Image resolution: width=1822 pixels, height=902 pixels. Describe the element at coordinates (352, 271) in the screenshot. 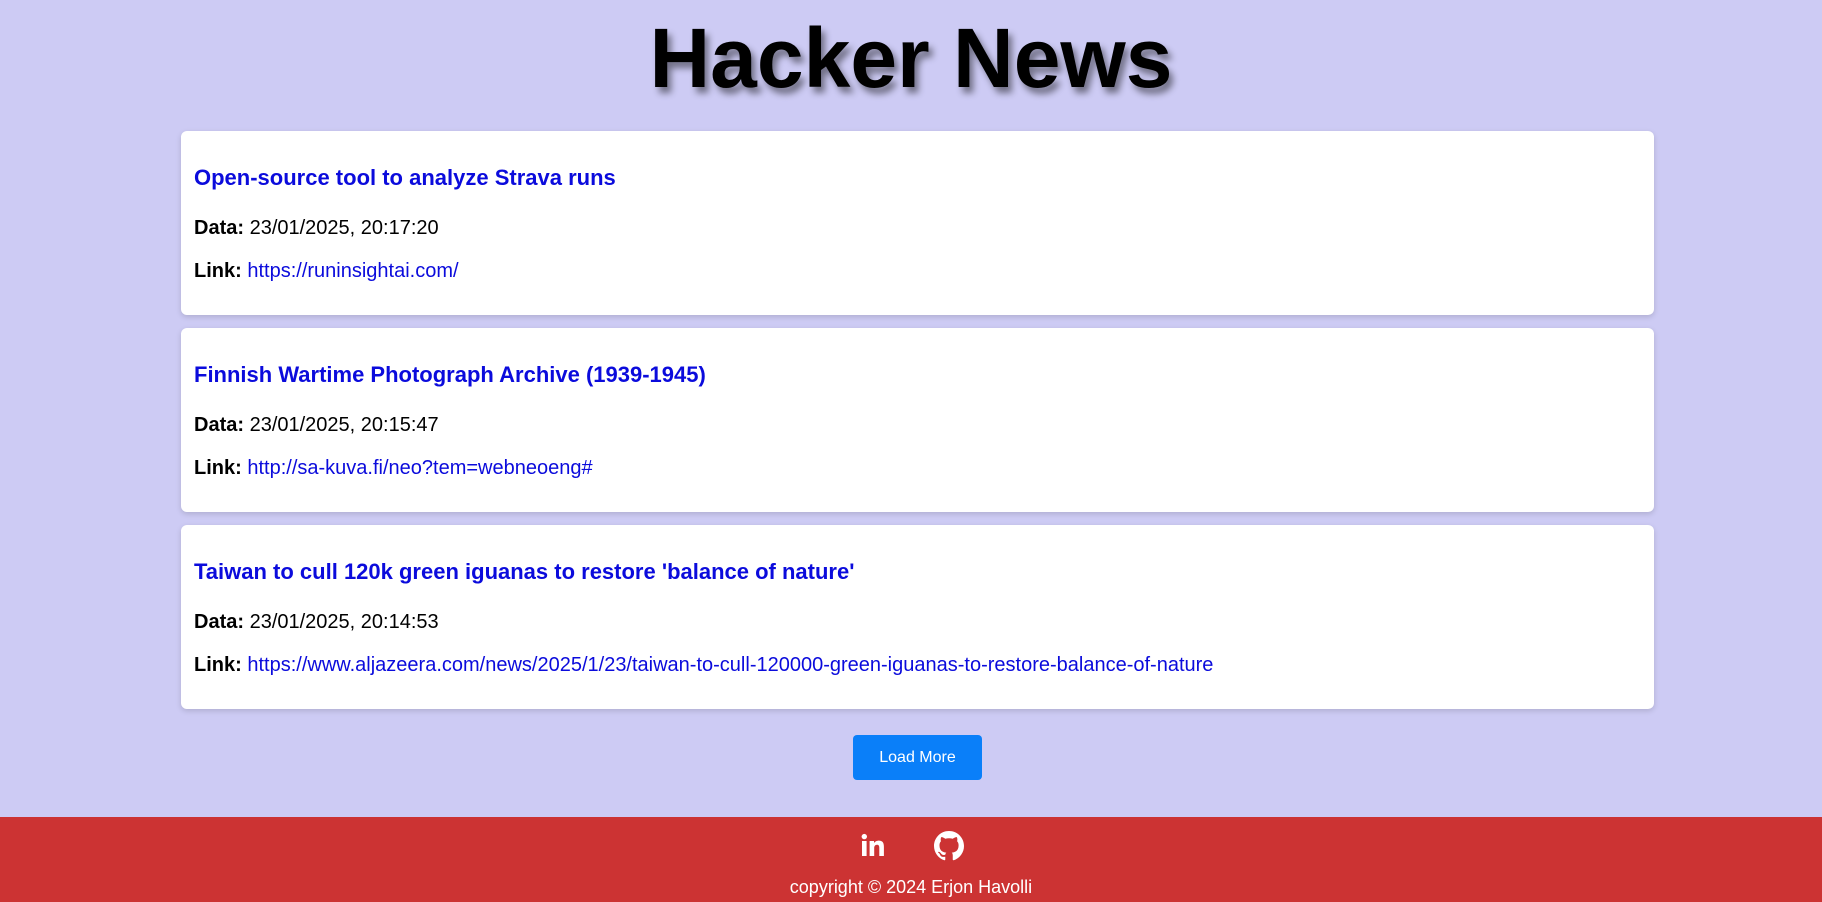

I see `story-url-link: https://runinsightai.com/` at that location.